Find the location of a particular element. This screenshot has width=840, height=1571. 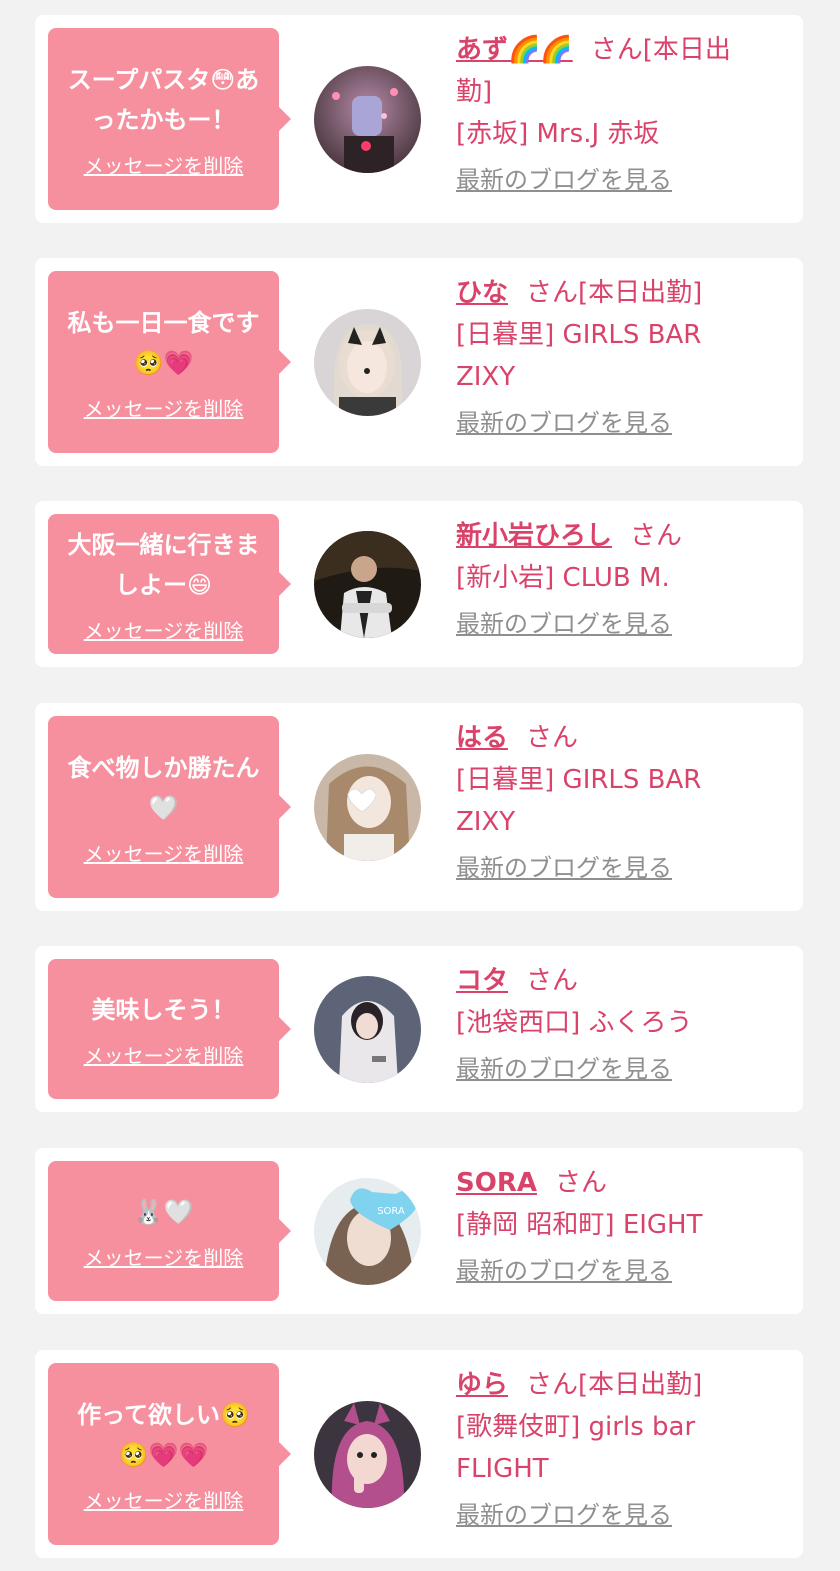

cast-info: あず🌈🌈 さん[本日出 勤] [赤坂] Mrs.J 赤坂 最新のブログを見る is located at coordinates (616, 115).